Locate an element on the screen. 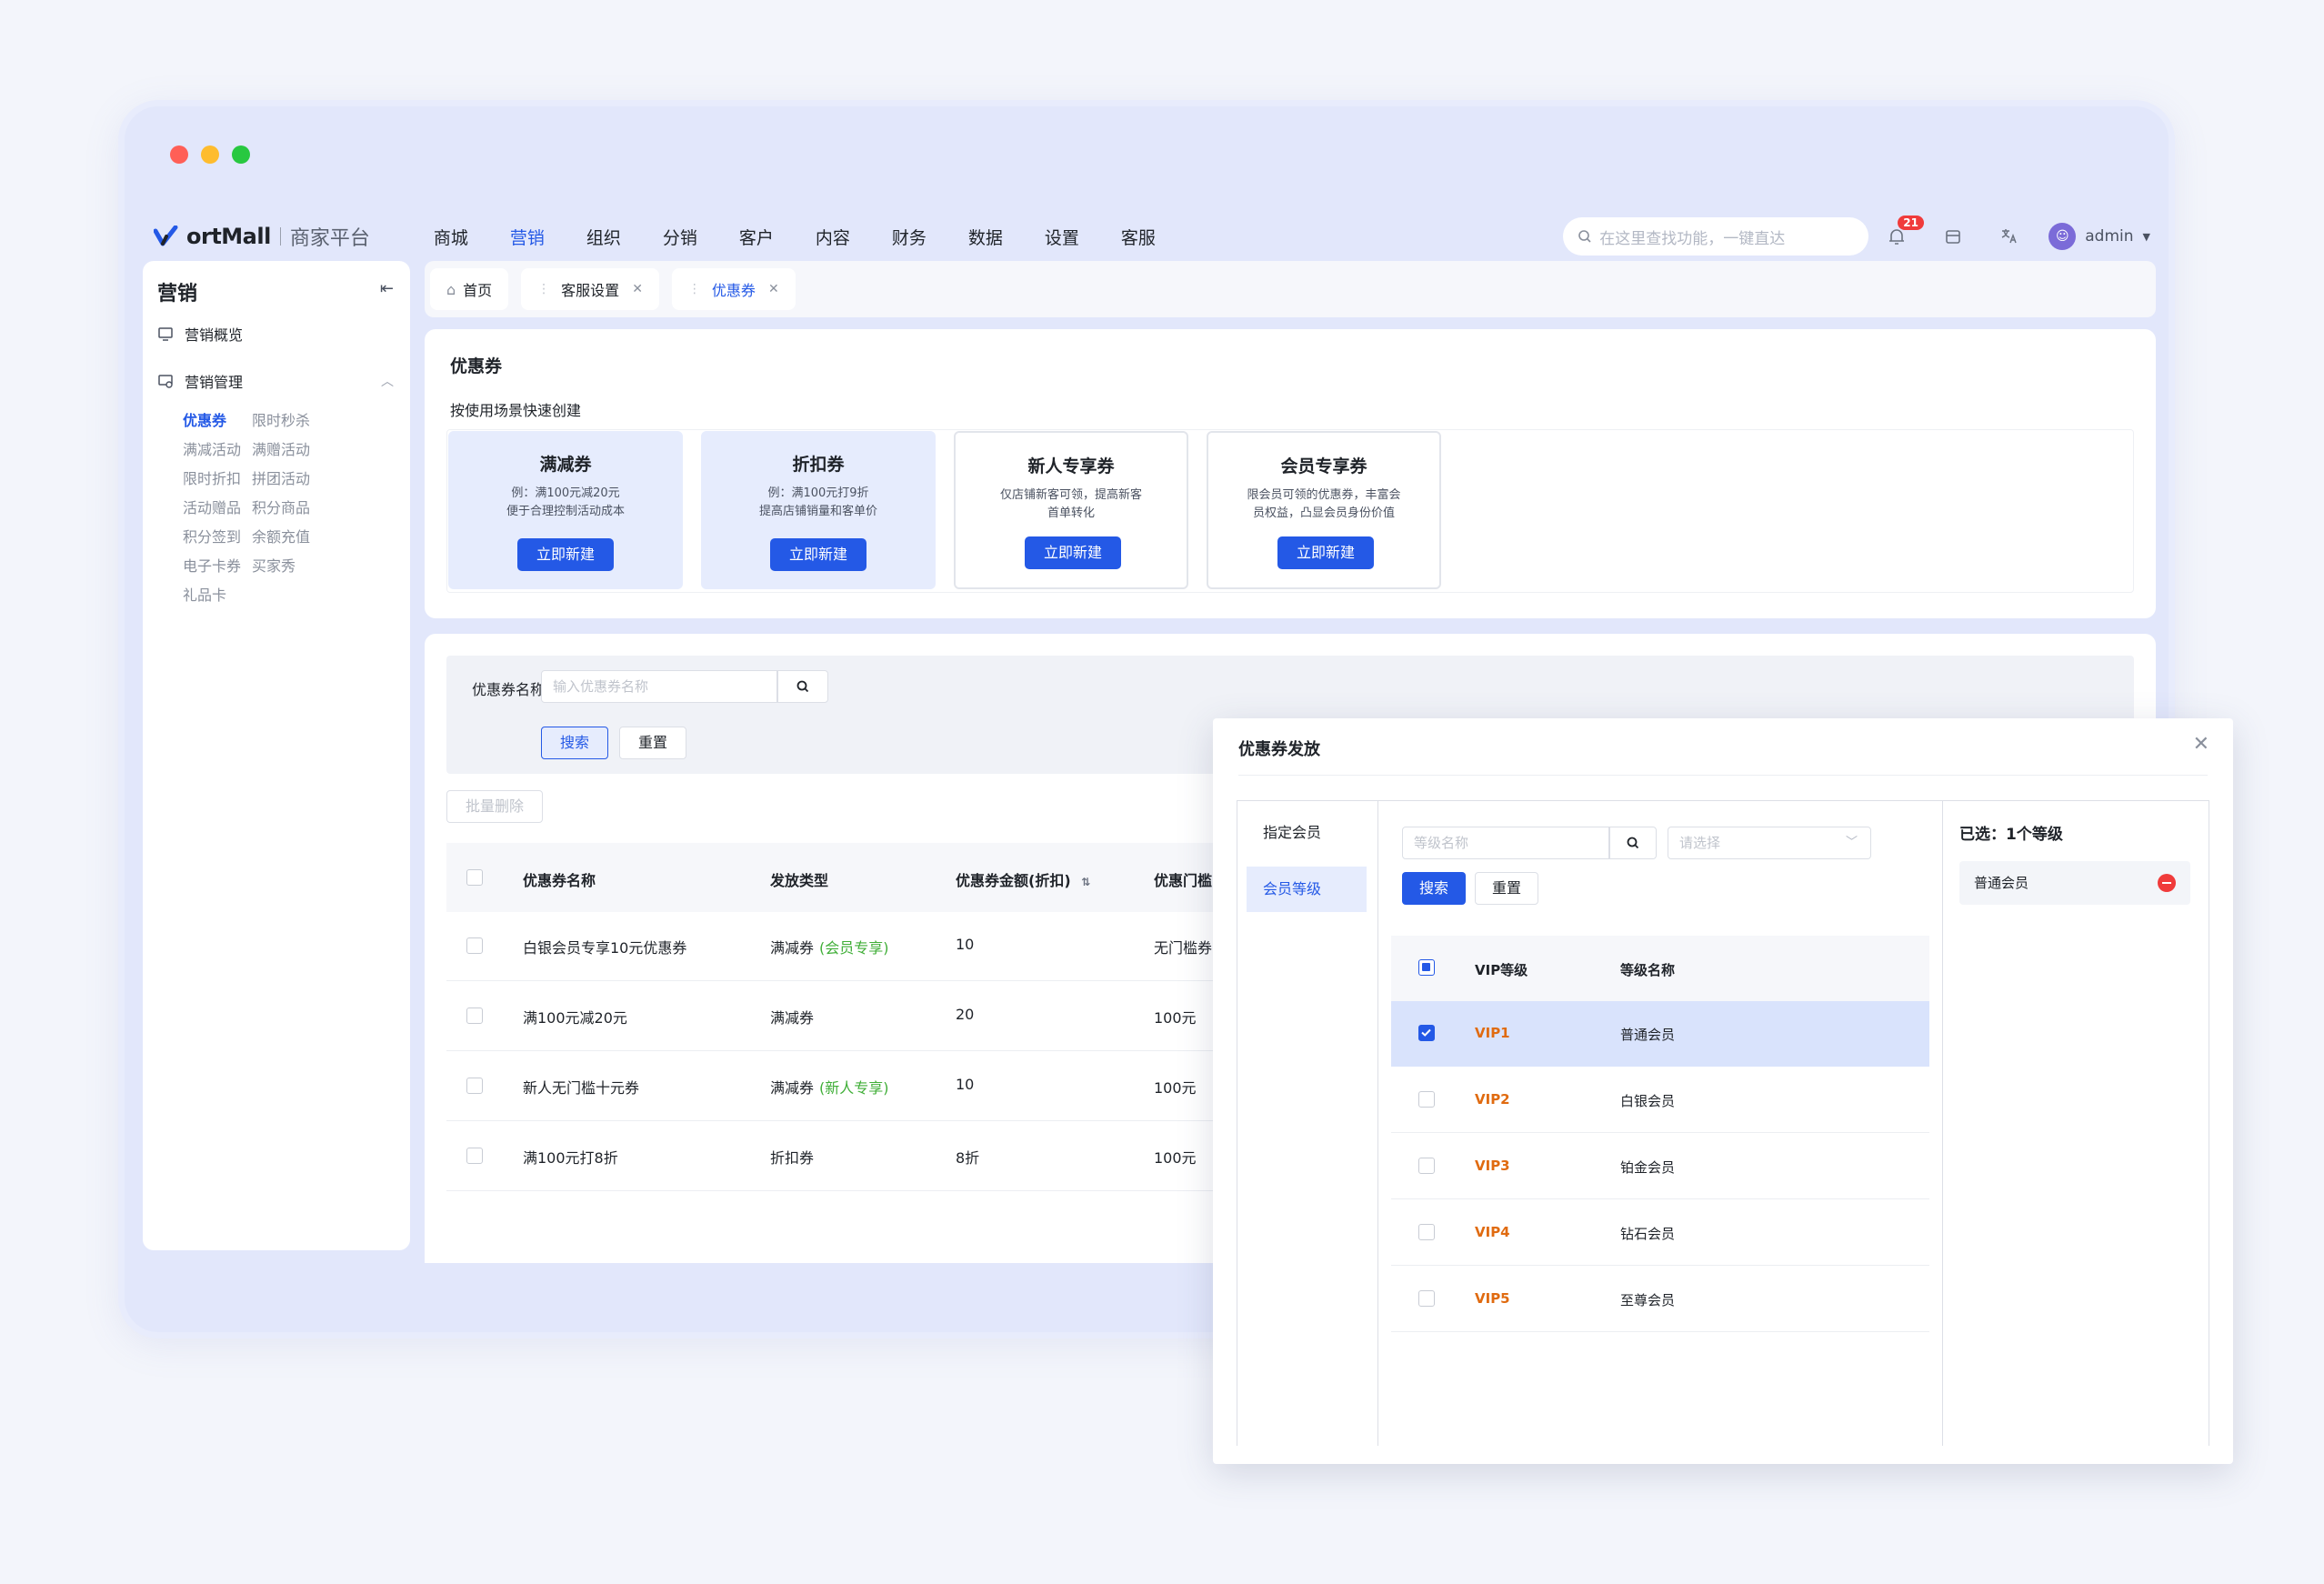 This screenshot has width=2324, height=1584. store-button is located at coordinates (1953, 236).